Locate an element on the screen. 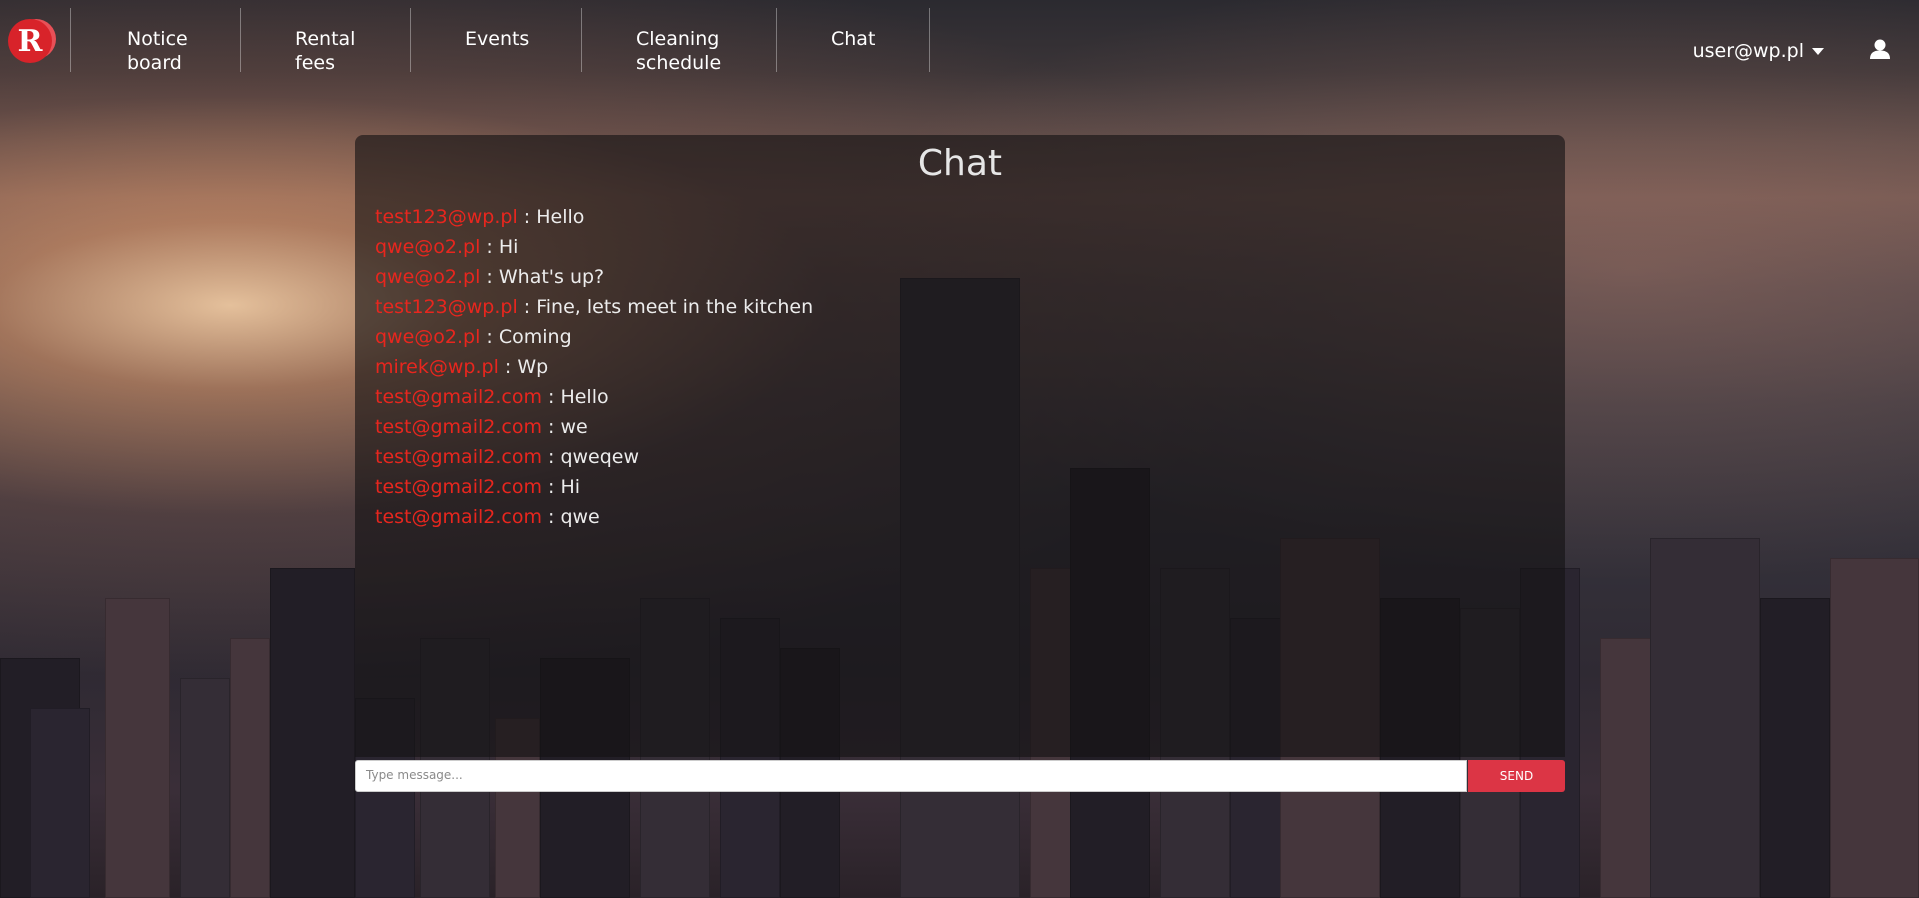  nav-item-rental-fees: Rental fees is located at coordinates (325, 41).